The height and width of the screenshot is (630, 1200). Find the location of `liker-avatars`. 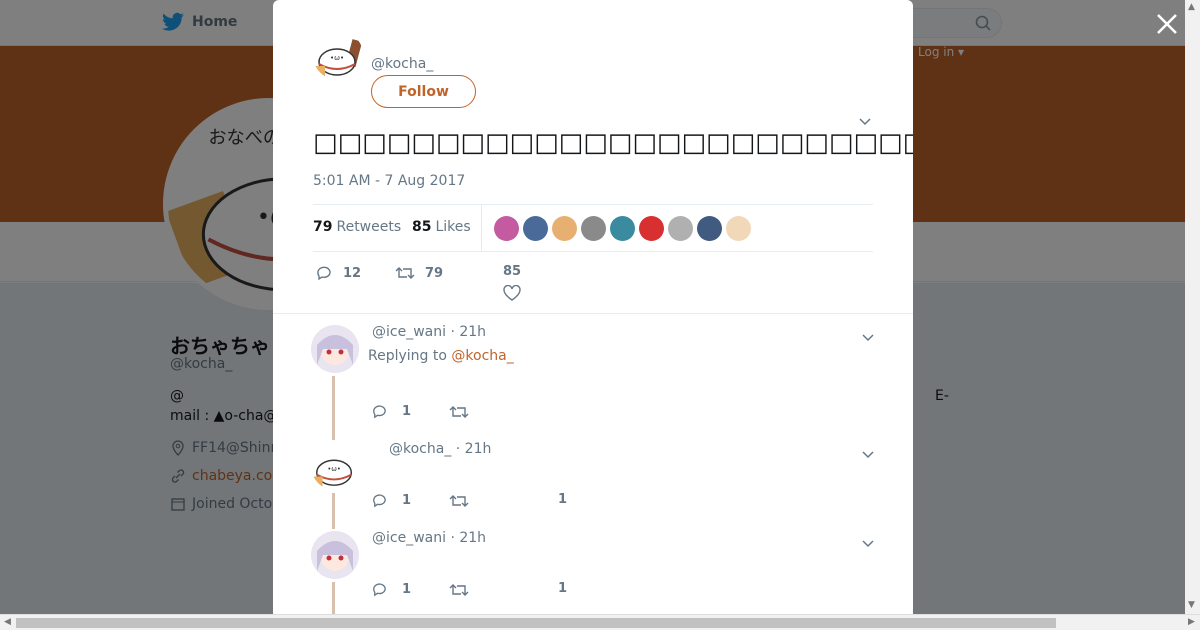

liker-avatars is located at coordinates (622, 228).